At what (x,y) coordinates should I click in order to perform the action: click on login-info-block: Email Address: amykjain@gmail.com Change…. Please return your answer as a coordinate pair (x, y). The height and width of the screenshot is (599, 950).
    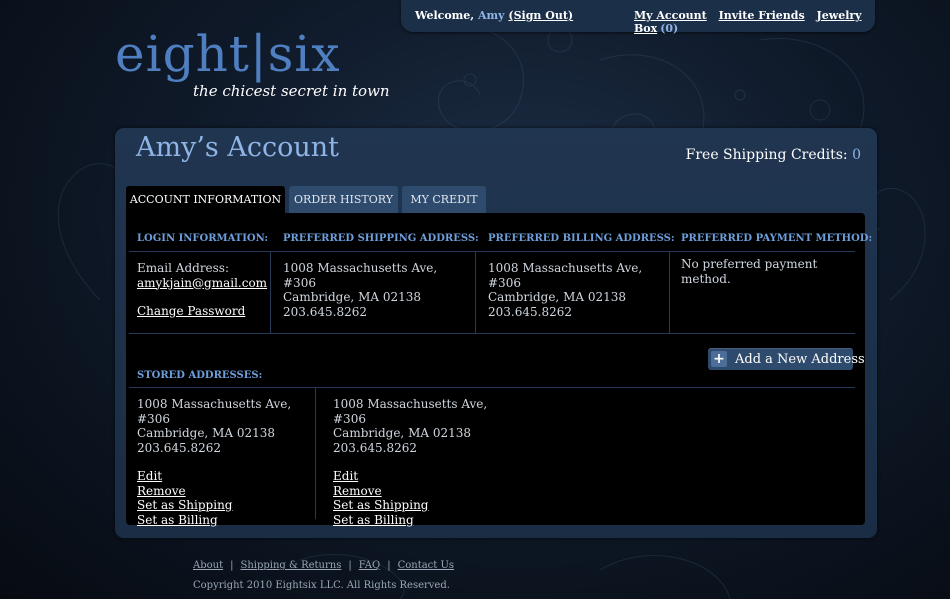
    Looking at the image, I should click on (202, 290).